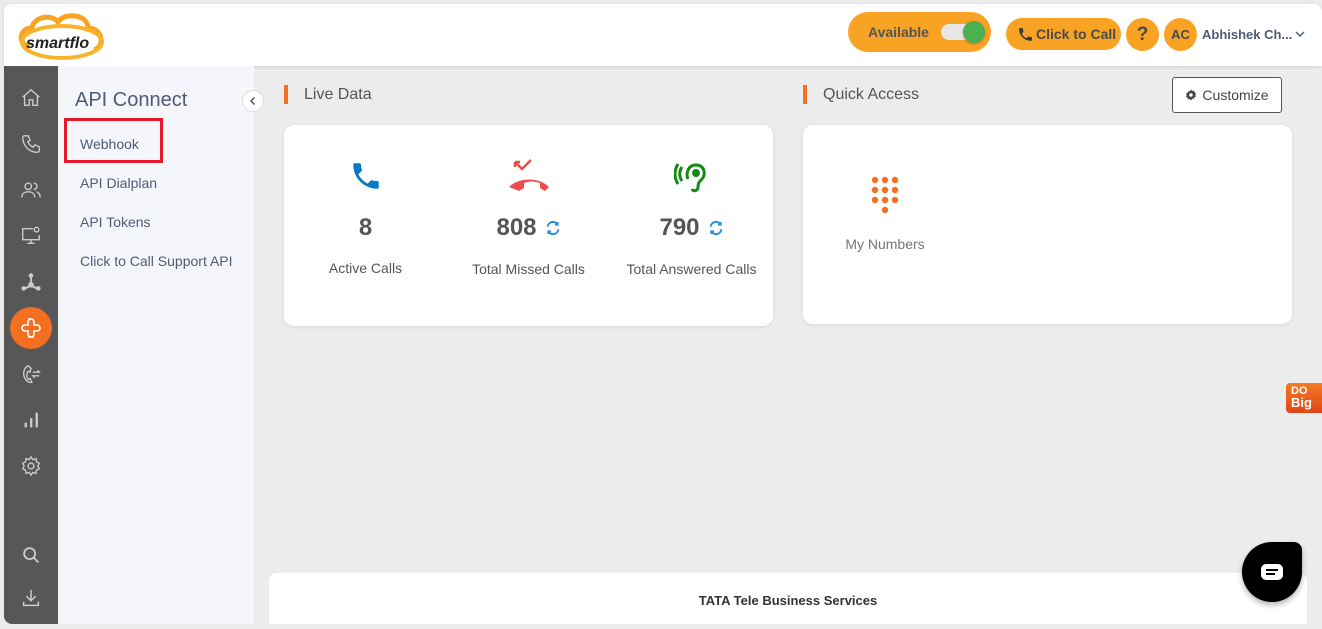  Describe the element at coordinates (365, 227) in the screenshot. I see `active-calls-value: 8` at that location.